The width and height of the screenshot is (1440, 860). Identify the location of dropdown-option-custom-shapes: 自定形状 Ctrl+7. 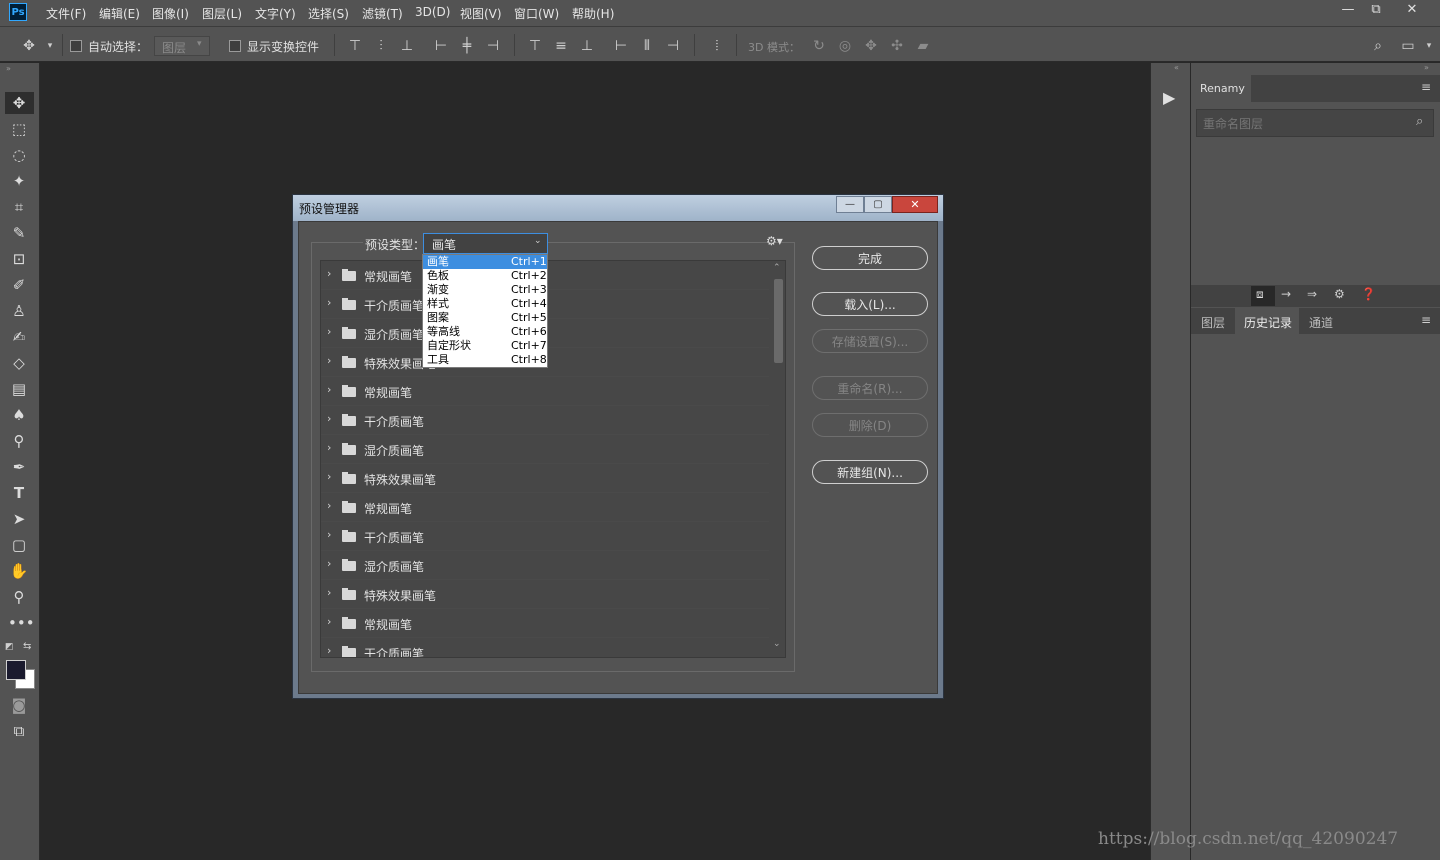
(485, 346).